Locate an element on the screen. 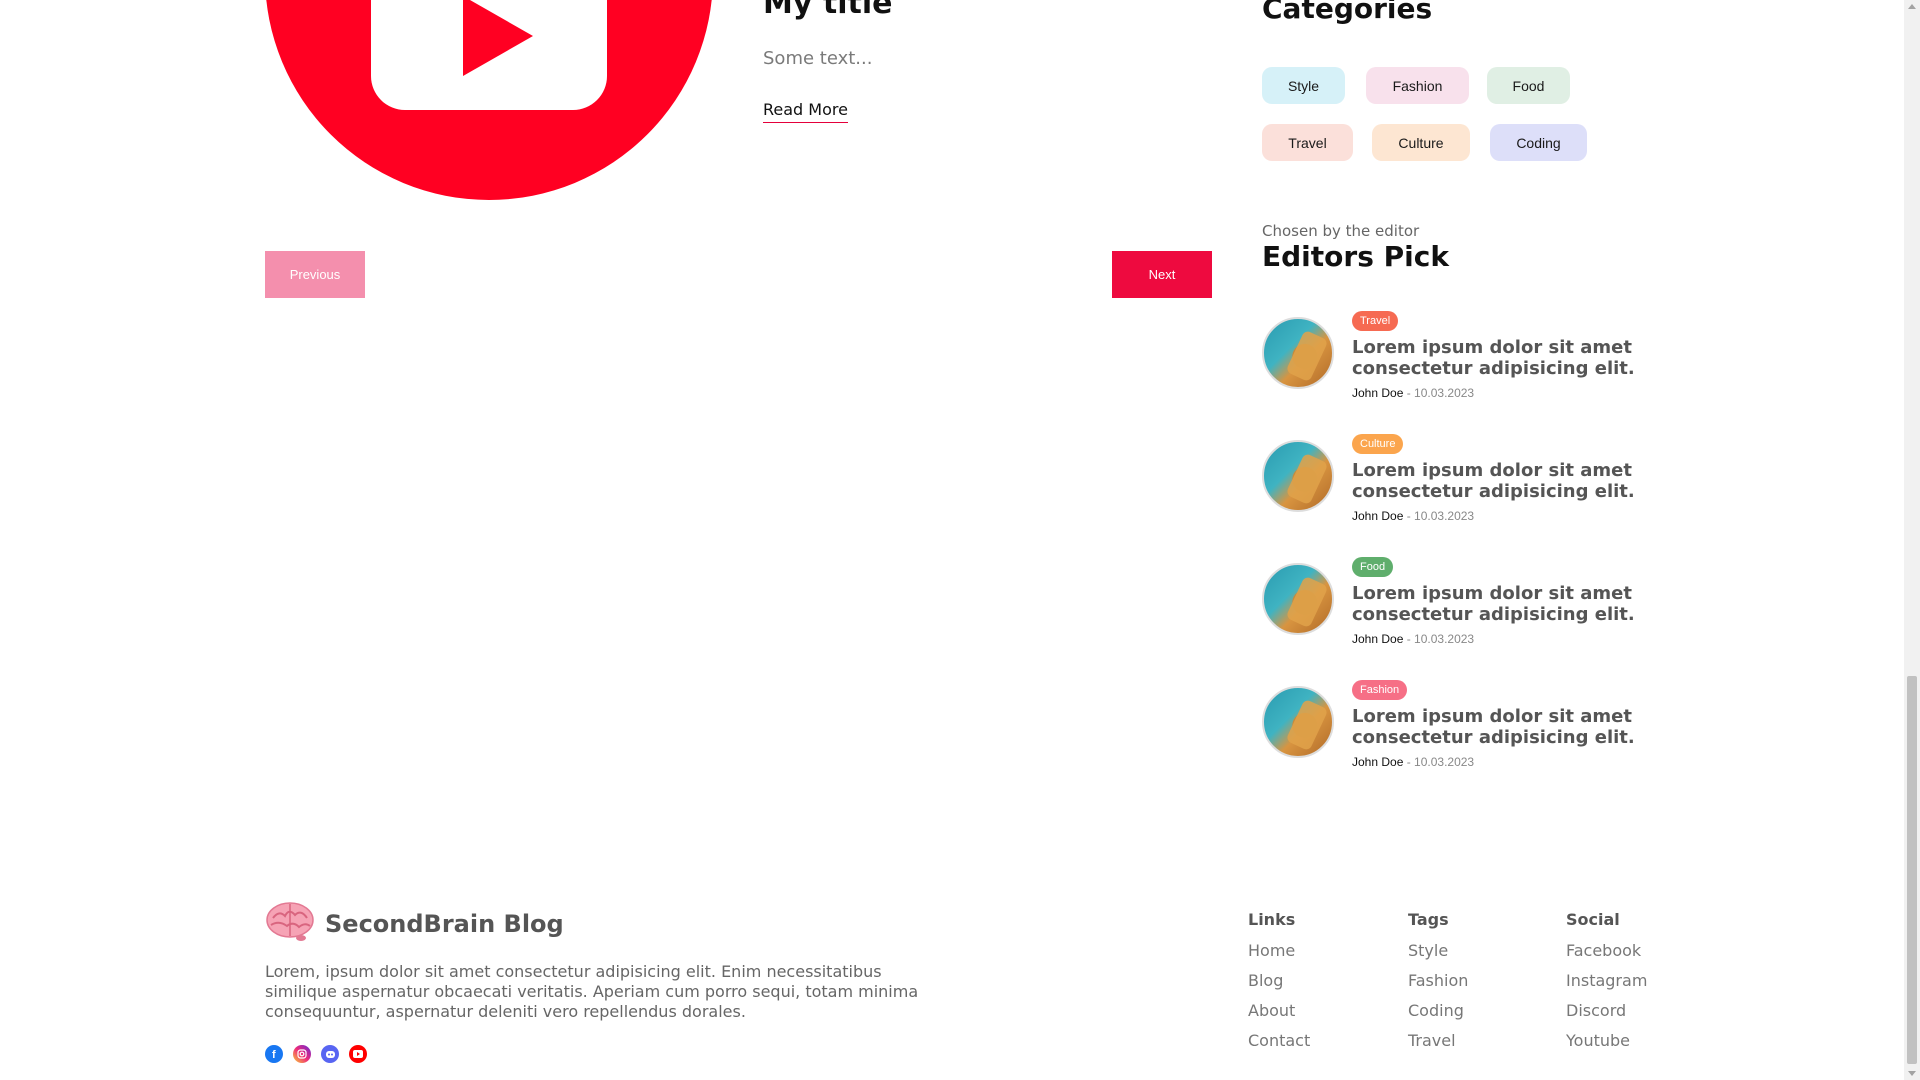 The image size is (1920, 1080). scrollbar-thumb is located at coordinates (1912, 870).